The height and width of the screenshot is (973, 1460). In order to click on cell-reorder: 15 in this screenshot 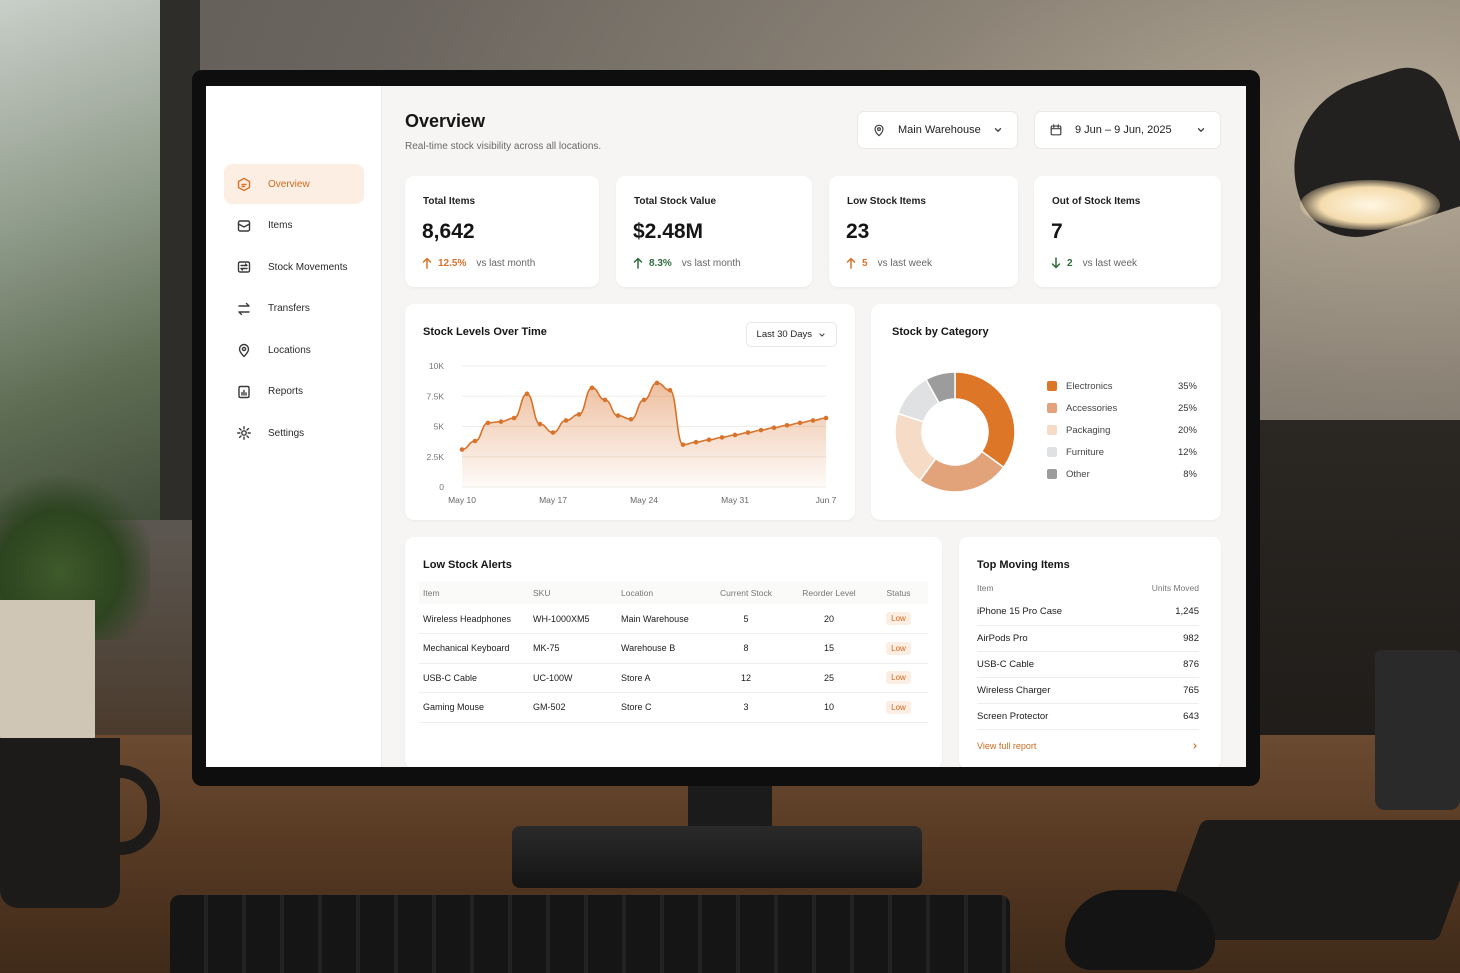, I will do `click(829, 648)`.